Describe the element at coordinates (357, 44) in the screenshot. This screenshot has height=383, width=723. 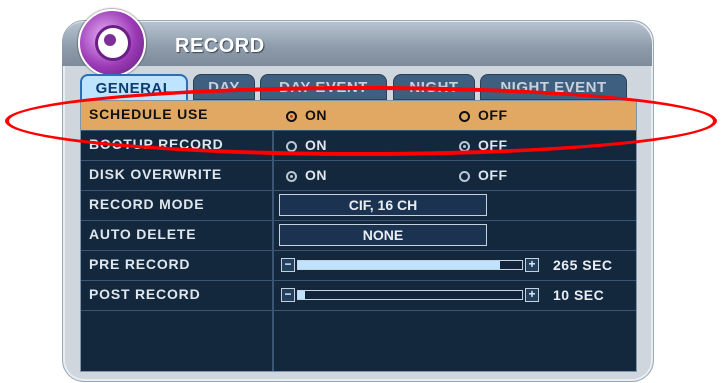
I see `title-bar` at that location.